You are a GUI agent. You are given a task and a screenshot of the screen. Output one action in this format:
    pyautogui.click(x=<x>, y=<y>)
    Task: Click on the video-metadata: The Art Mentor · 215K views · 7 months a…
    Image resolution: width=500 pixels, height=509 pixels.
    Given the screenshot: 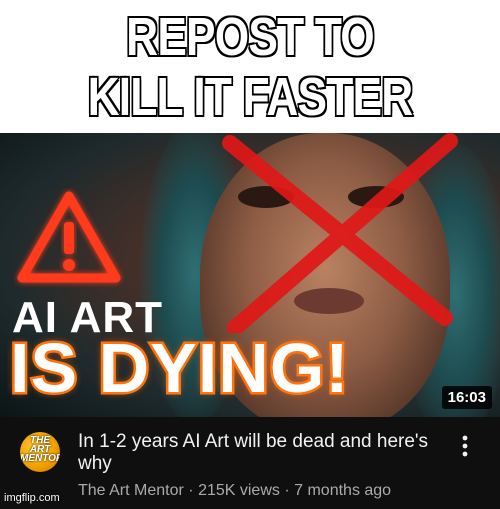 What is the action you would take?
    pyautogui.click(x=234, y=491)
    